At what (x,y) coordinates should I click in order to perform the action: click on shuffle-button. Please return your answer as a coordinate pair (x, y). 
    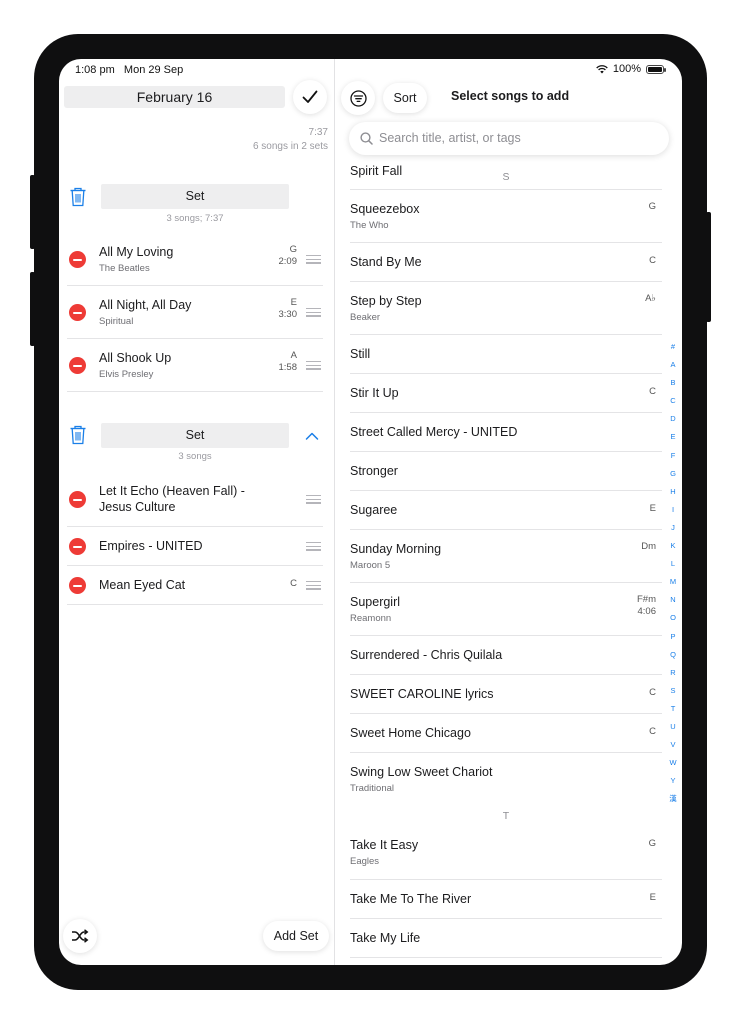
    Looking at the image, I should click on (80, 936).